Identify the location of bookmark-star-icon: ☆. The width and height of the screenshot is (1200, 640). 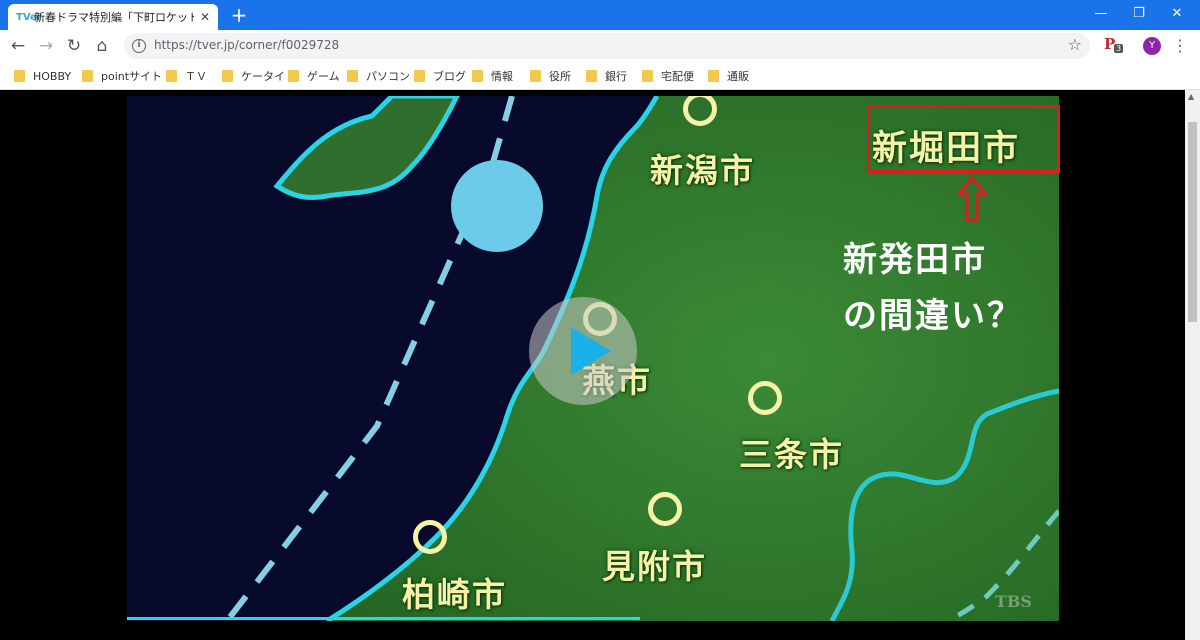
(1075, 44).